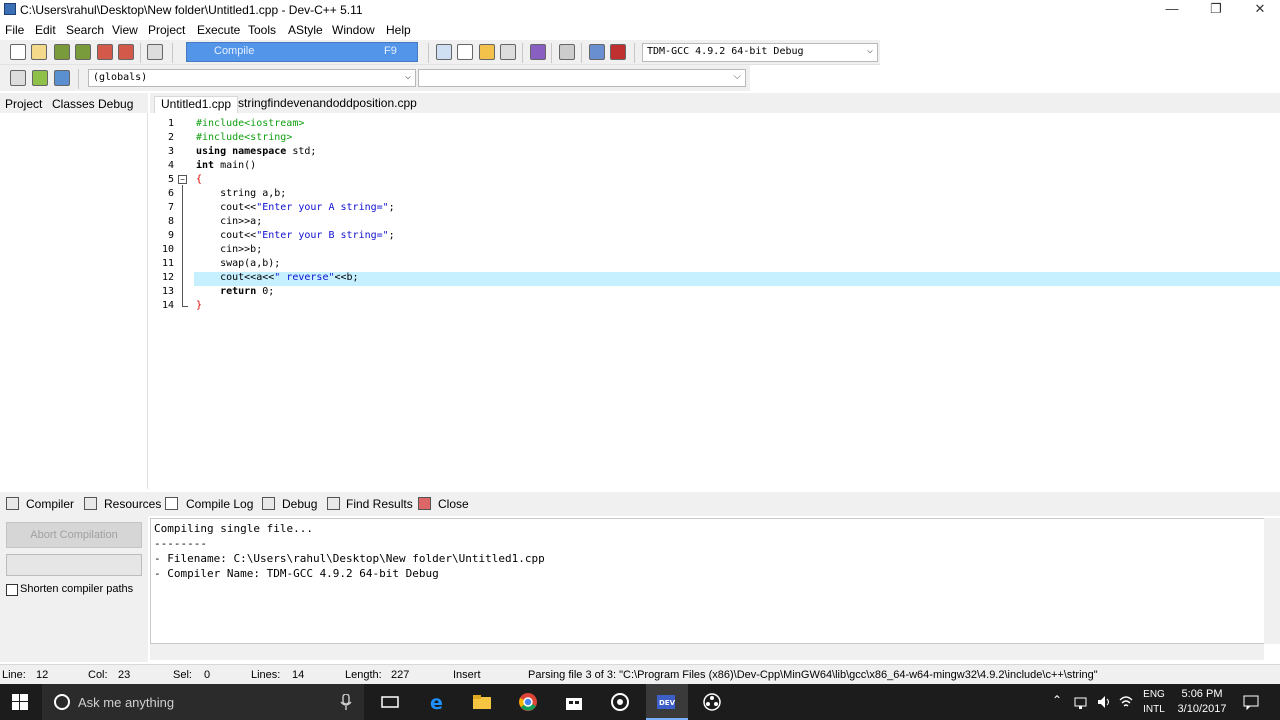 This screenshot has height=720, width=1280. Describe the element at coordinates (299, 504) in the screenshot. I see `tab-debug-output: Debug` at that location.